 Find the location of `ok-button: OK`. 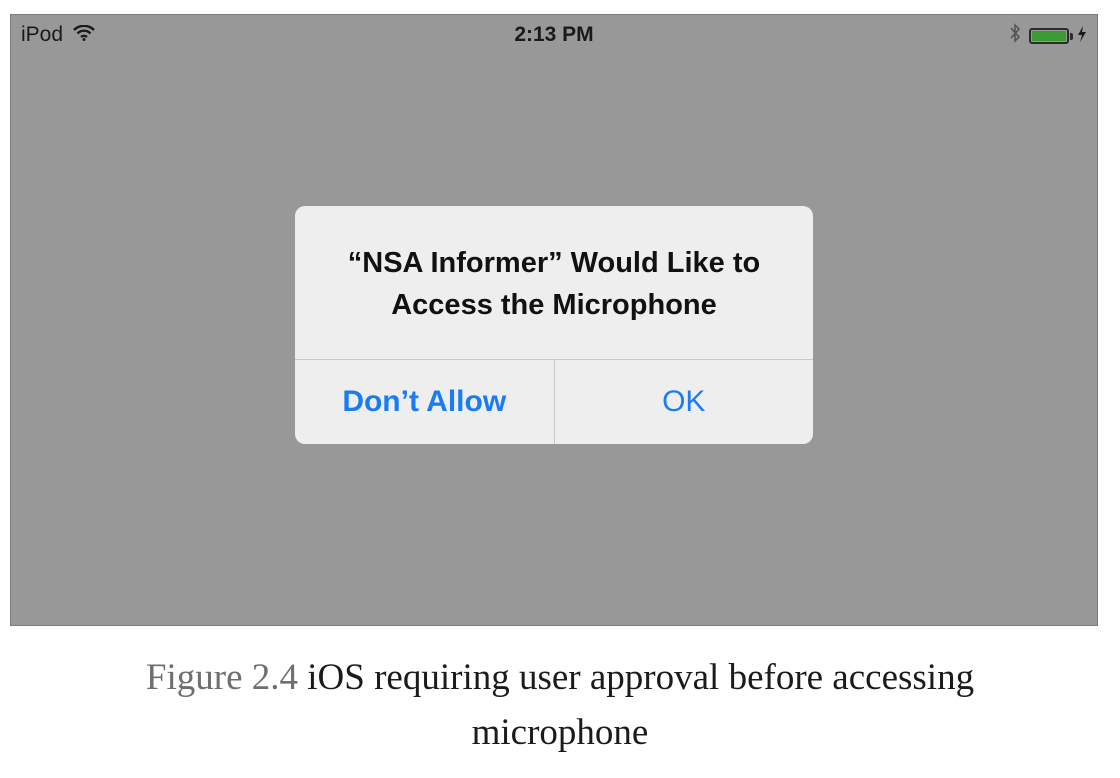

ok-button: OK is located at coordinates (684, 402).